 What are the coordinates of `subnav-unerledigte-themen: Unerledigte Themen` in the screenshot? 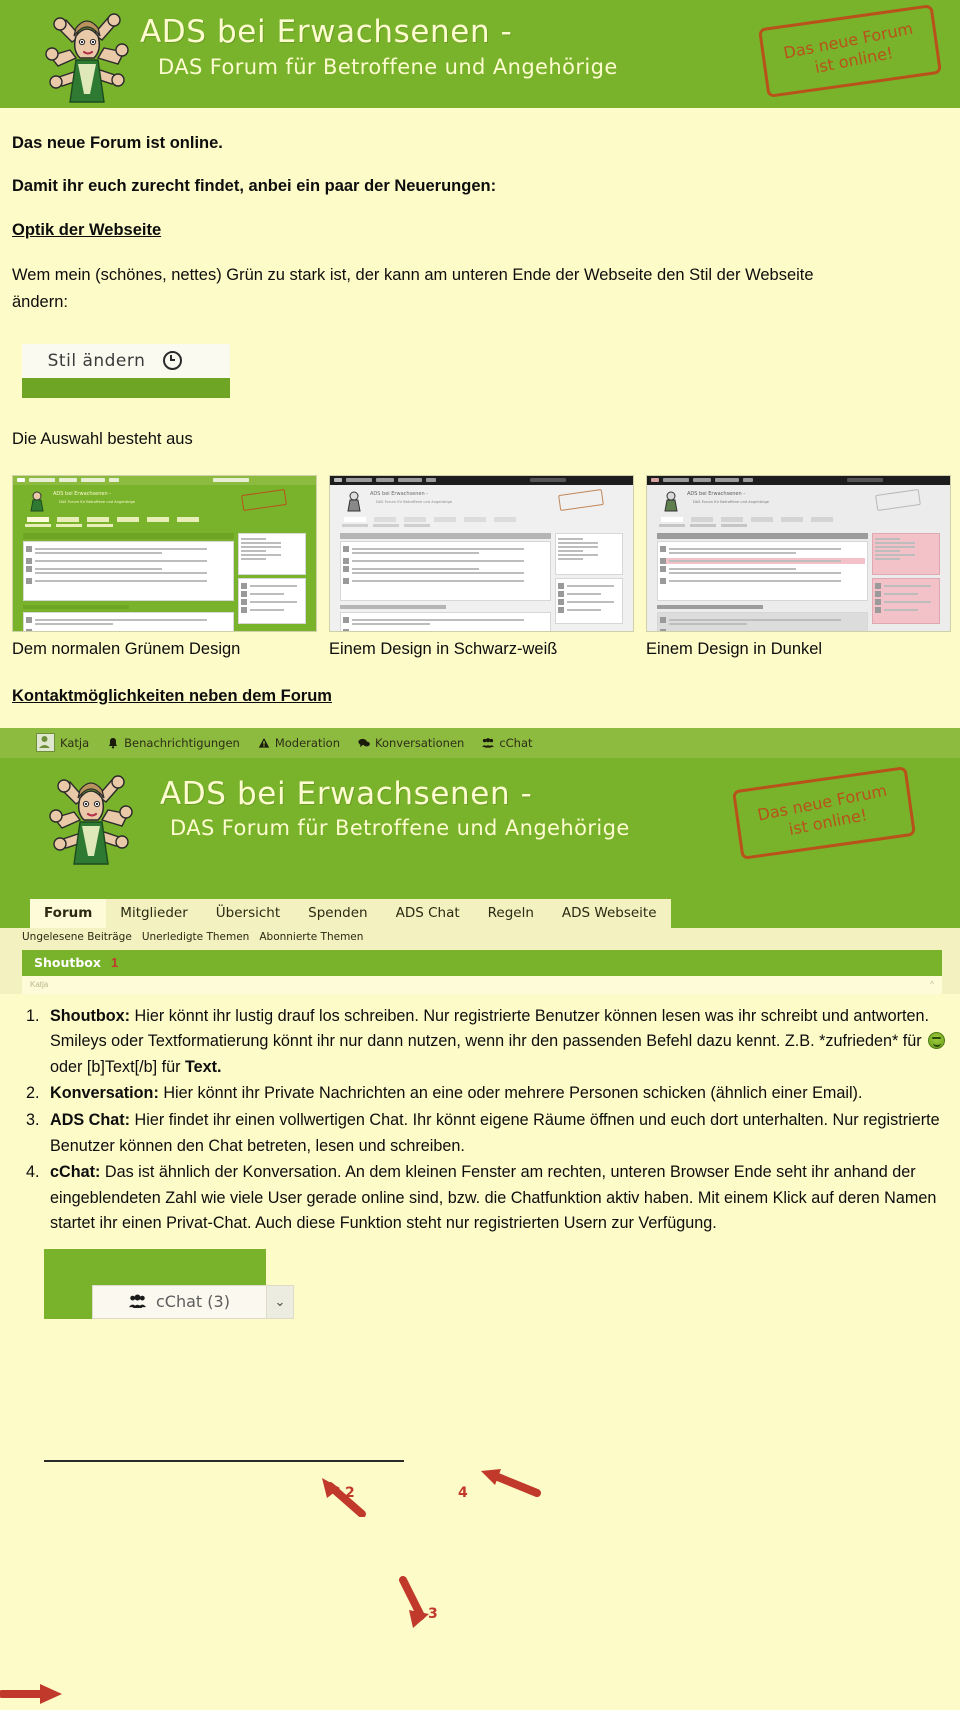 It's located at (196, 937).